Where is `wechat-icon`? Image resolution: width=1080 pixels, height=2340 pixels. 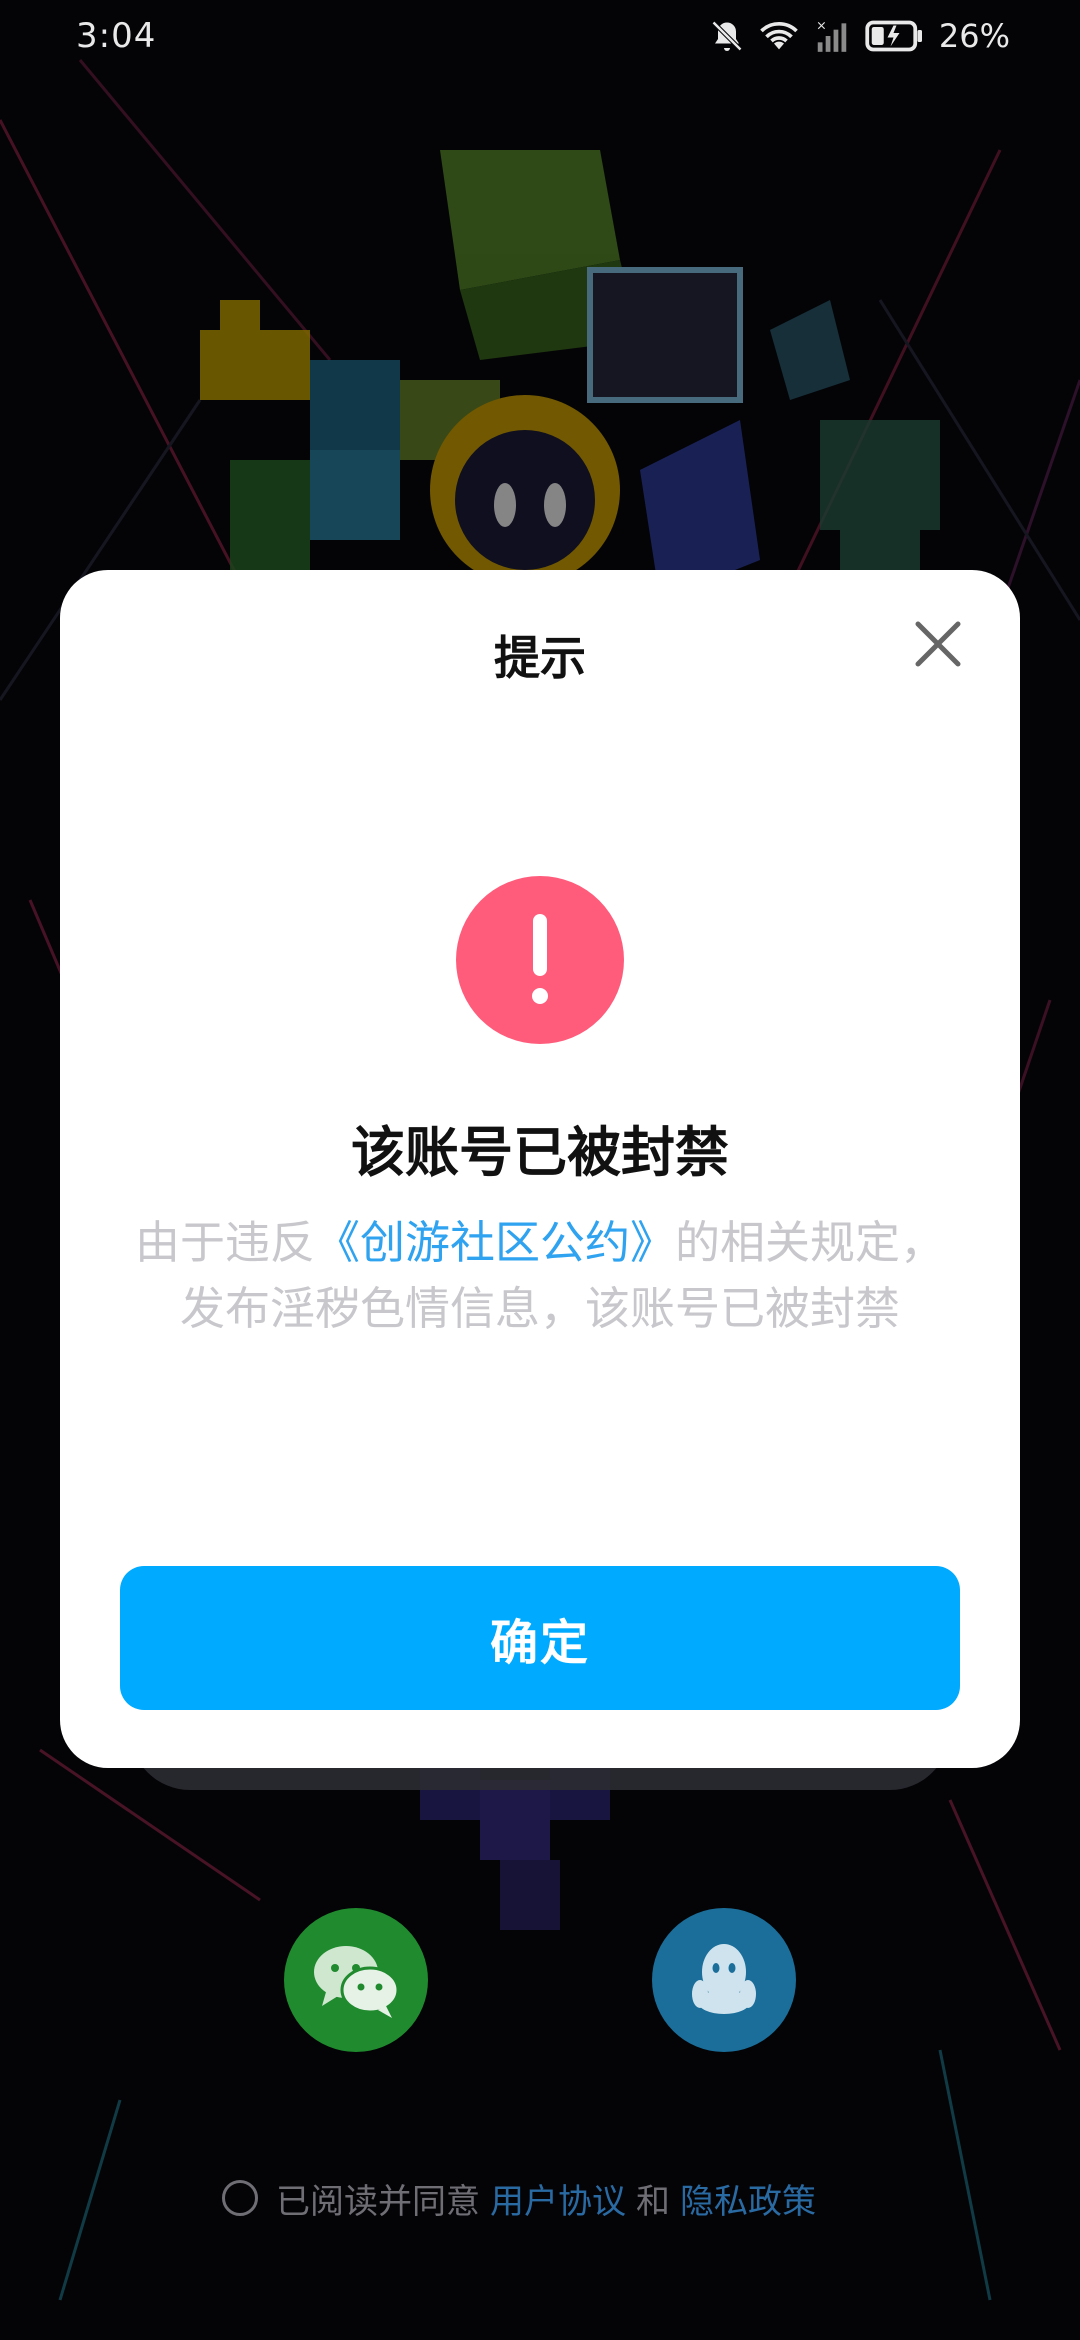 wechat-icon is located at coordinates (357, 1982).